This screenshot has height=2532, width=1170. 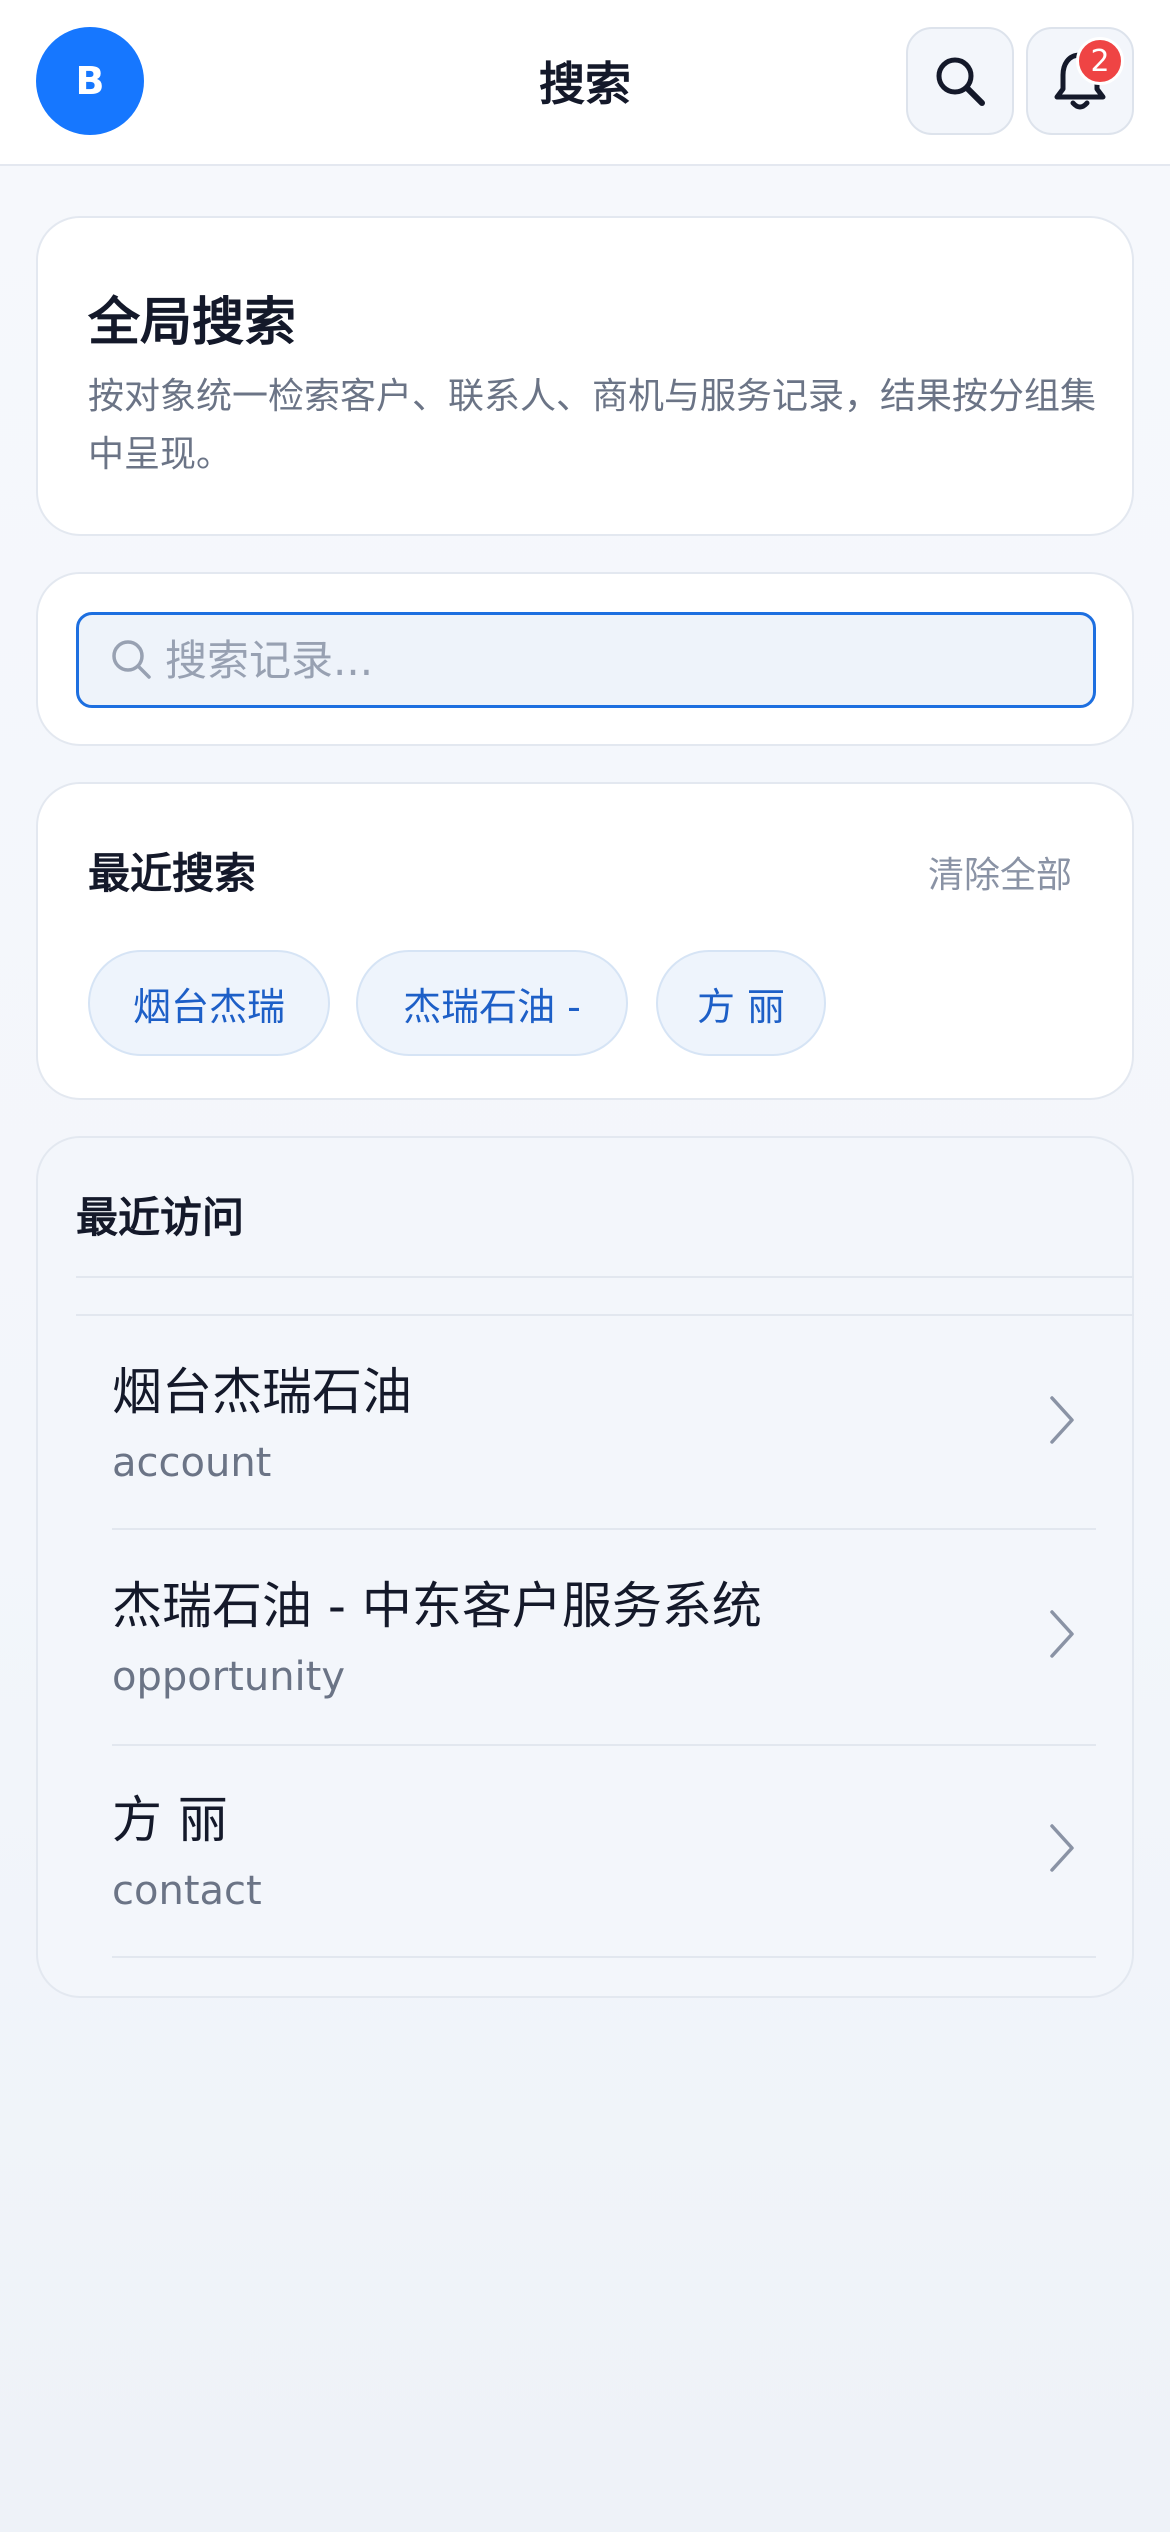 I want to click on notifications-button: 2, so click(x=1080, y=81).